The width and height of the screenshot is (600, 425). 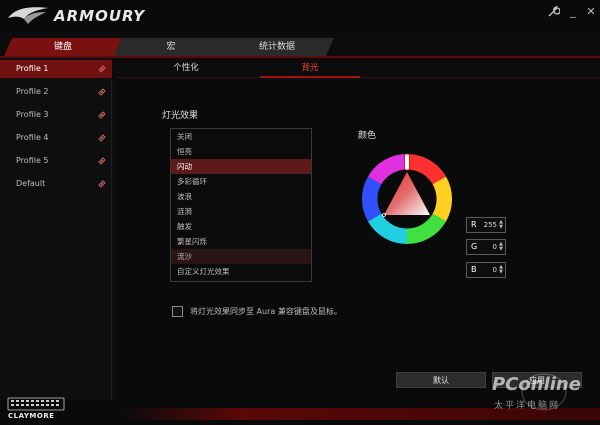 I want to click on default-button: 默认, so click(x=441, y=380).